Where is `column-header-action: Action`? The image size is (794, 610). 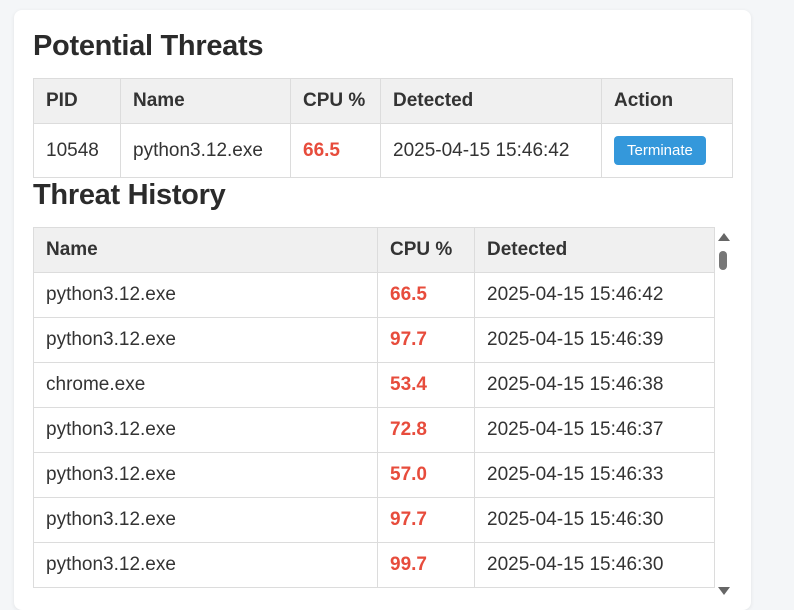
column-header-action: Action is located at coordinates (667, 101).